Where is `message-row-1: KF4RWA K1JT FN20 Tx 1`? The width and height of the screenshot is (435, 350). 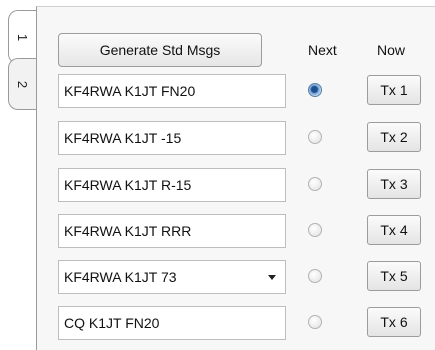 message-row-1: KF4RWA K1JT FN20 Tx 1 is located at coordinates (236, 91).